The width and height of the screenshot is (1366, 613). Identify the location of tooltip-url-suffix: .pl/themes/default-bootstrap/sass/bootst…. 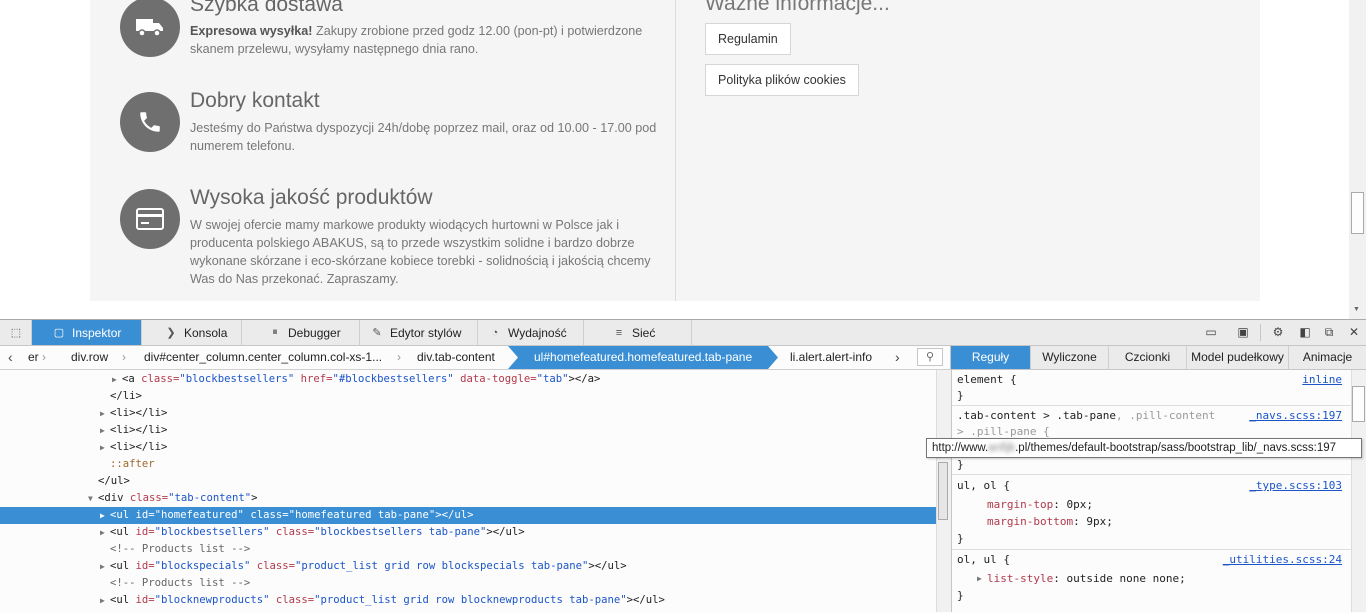
(1176, 448).